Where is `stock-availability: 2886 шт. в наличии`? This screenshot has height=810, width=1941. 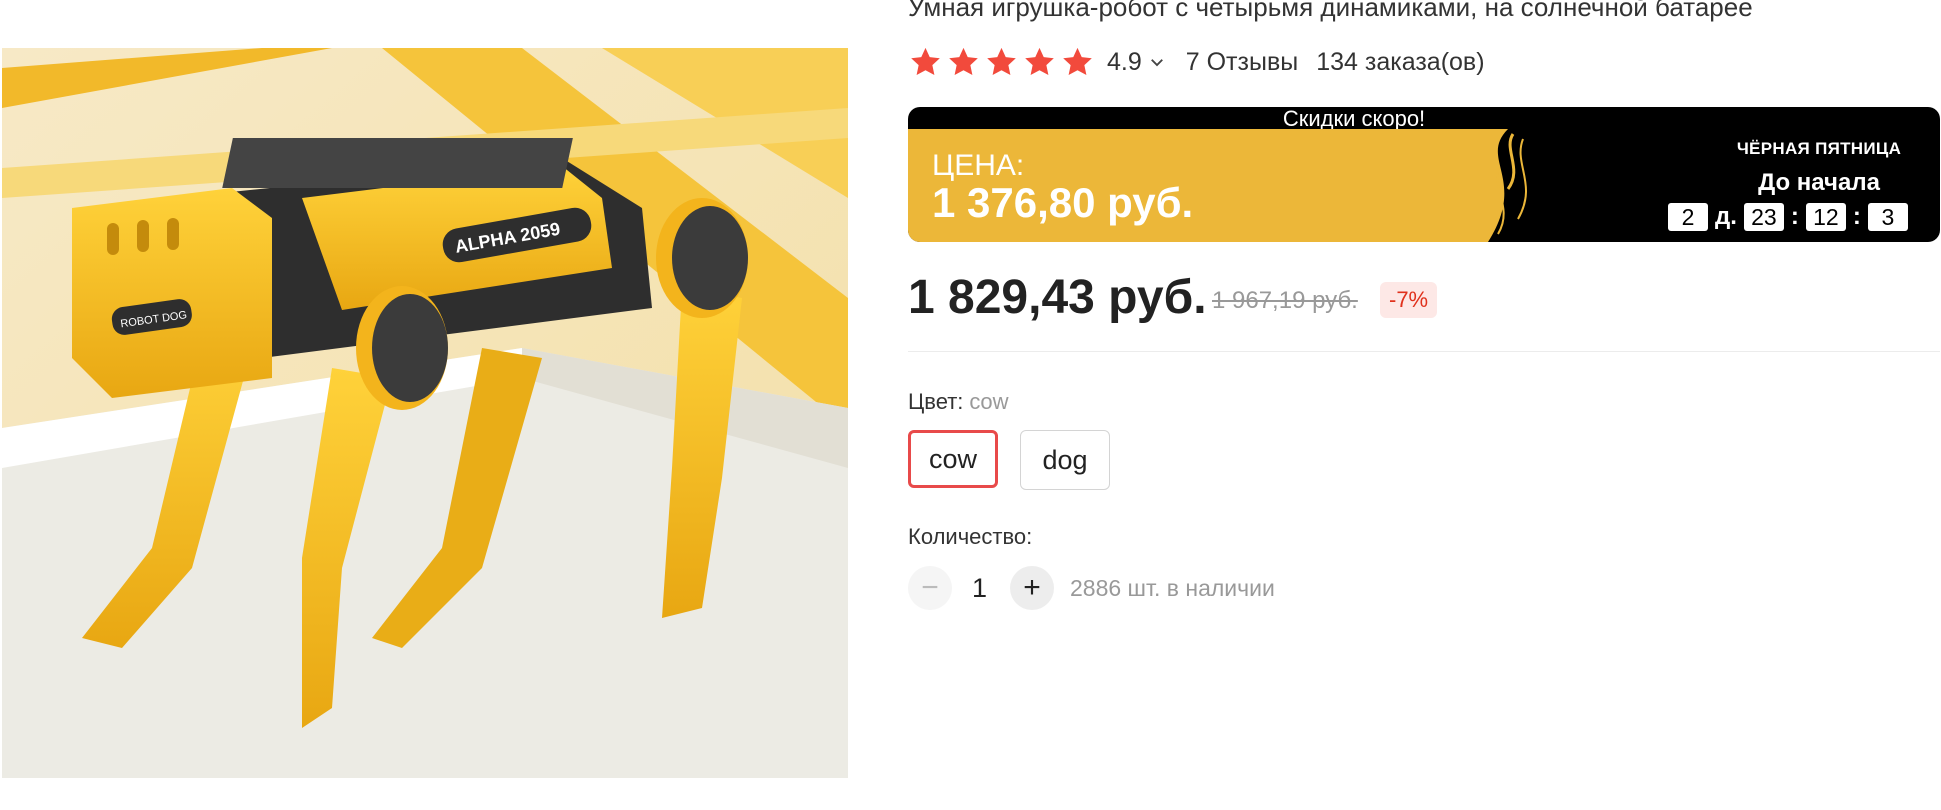
stock-availability: 2886 шт. в наличии is located at coordinates (1172, 588).